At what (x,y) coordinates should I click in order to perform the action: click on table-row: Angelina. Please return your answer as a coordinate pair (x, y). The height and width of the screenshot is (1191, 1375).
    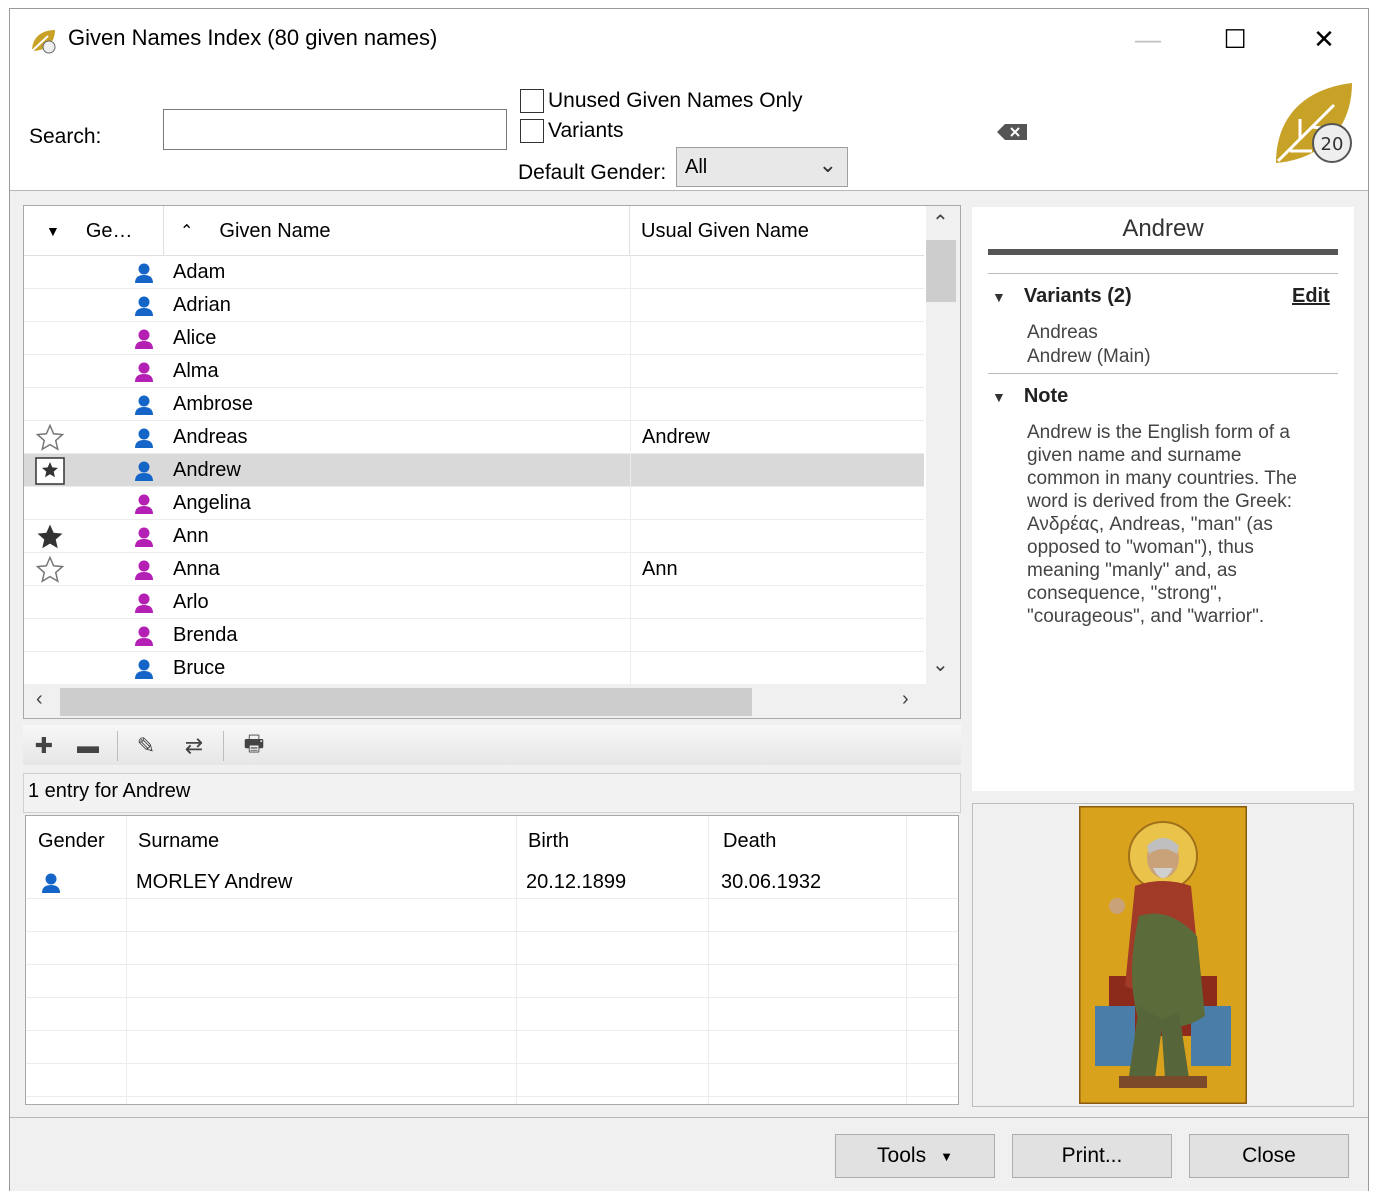
    Looking at the image, I should click on (474, 503).